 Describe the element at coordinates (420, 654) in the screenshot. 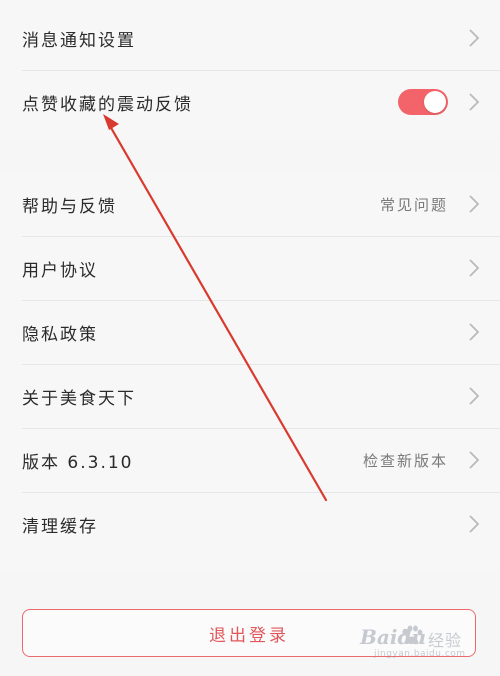

I see `watermark-url: jingyan.baidu.com` at that location.